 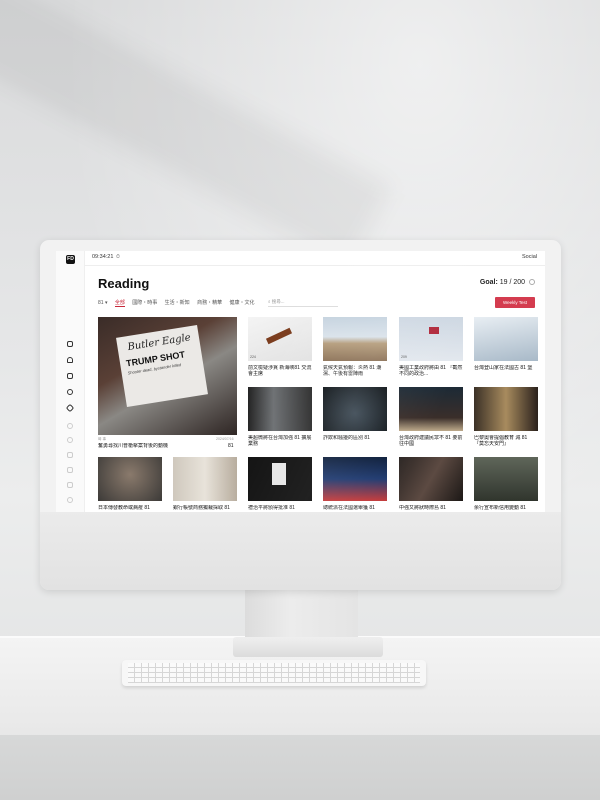 I want to click on views-count: 209, so click(x=404, y=357).